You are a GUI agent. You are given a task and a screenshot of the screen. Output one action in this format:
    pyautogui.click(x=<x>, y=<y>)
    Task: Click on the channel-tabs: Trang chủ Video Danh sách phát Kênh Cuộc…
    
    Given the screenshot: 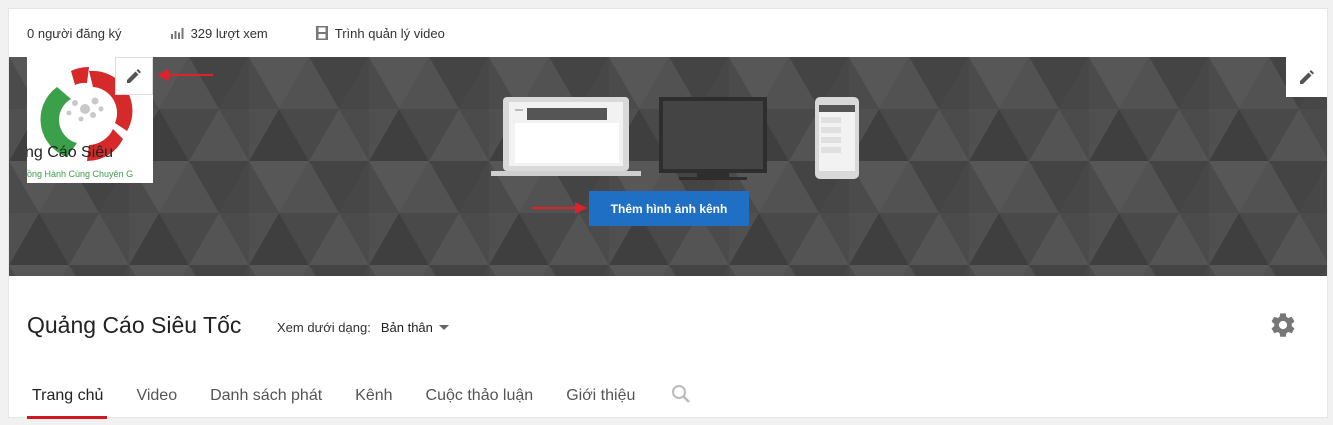 What is the action you would take?
    pyautogui.click(x=359, y=397)
    